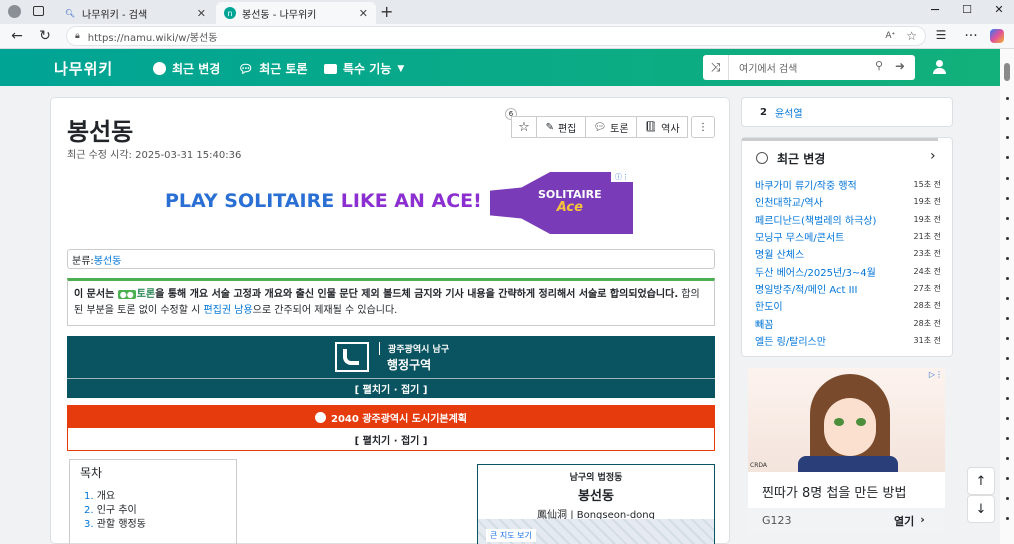 This screenshot has width=1014, height=544. What do you see at coordinates (570, 201) in the screenshot?
I see `ad-logo-text: SOLITAIRE Ace` at bounding box center [570, 201].